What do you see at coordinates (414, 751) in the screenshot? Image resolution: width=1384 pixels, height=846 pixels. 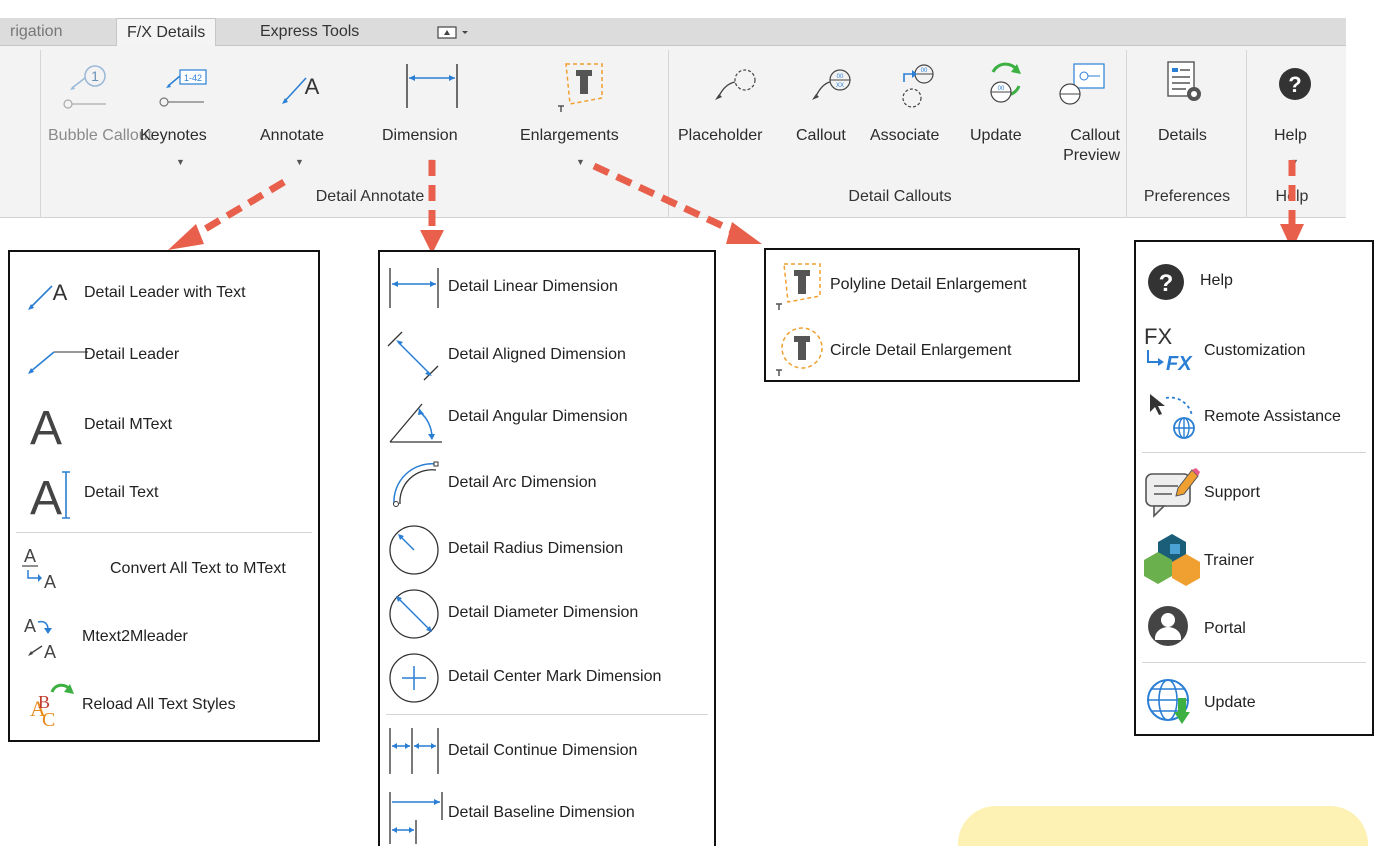 I see `continue-dimension-icon` at bounding box center [414, 751].